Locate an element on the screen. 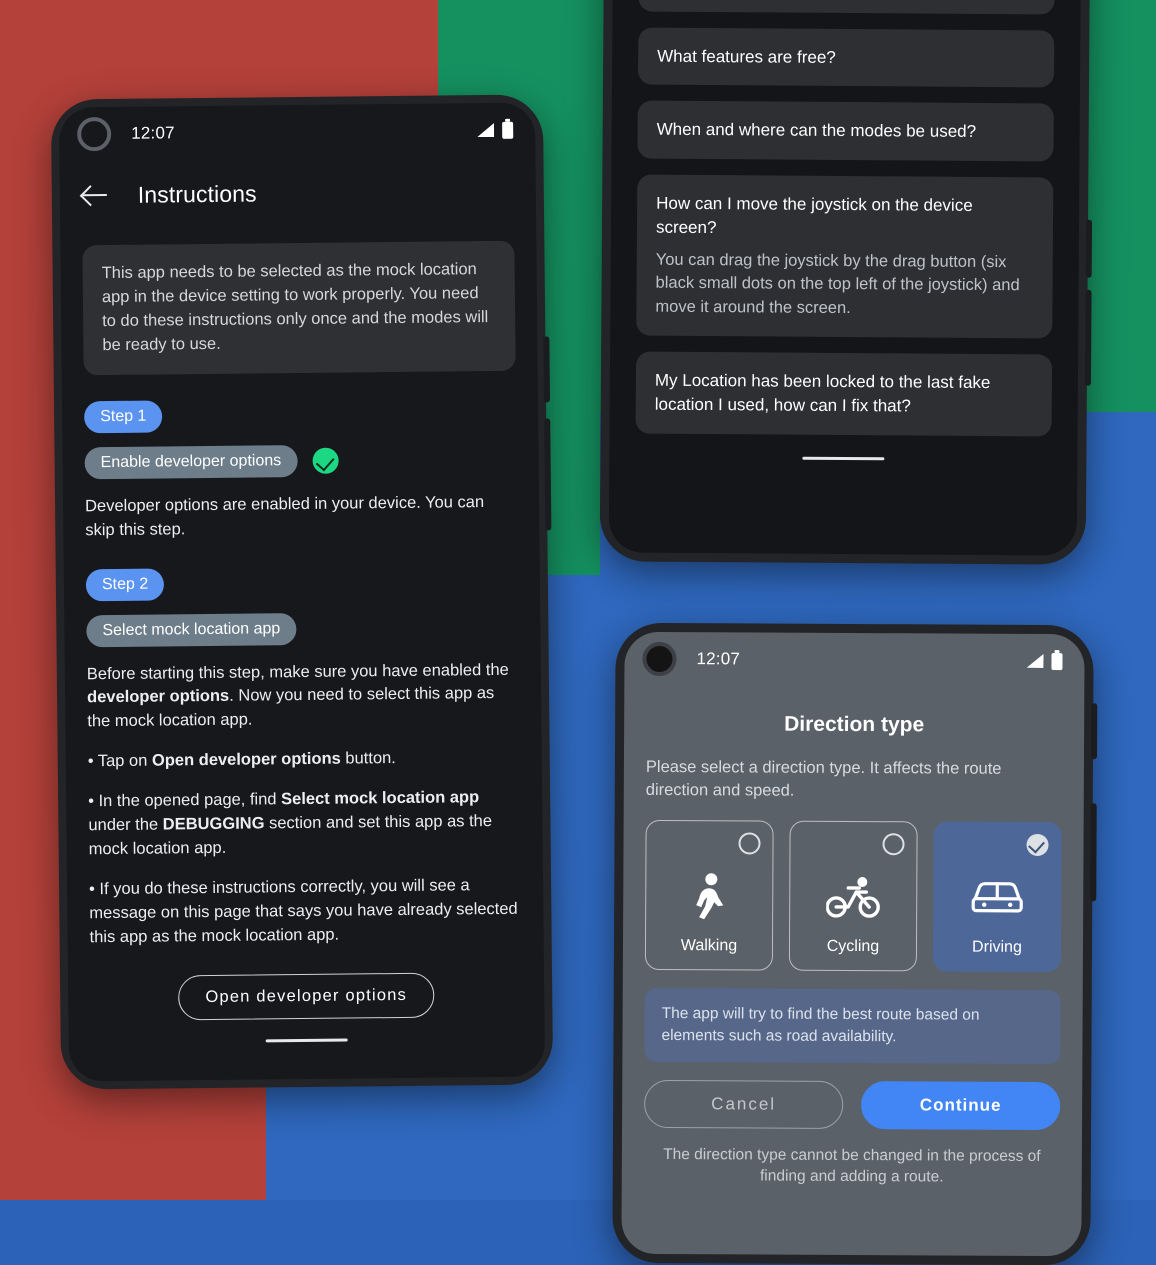 The image size is (1156, 1265). option-walking: Walking is located at coordinates (709, 895).